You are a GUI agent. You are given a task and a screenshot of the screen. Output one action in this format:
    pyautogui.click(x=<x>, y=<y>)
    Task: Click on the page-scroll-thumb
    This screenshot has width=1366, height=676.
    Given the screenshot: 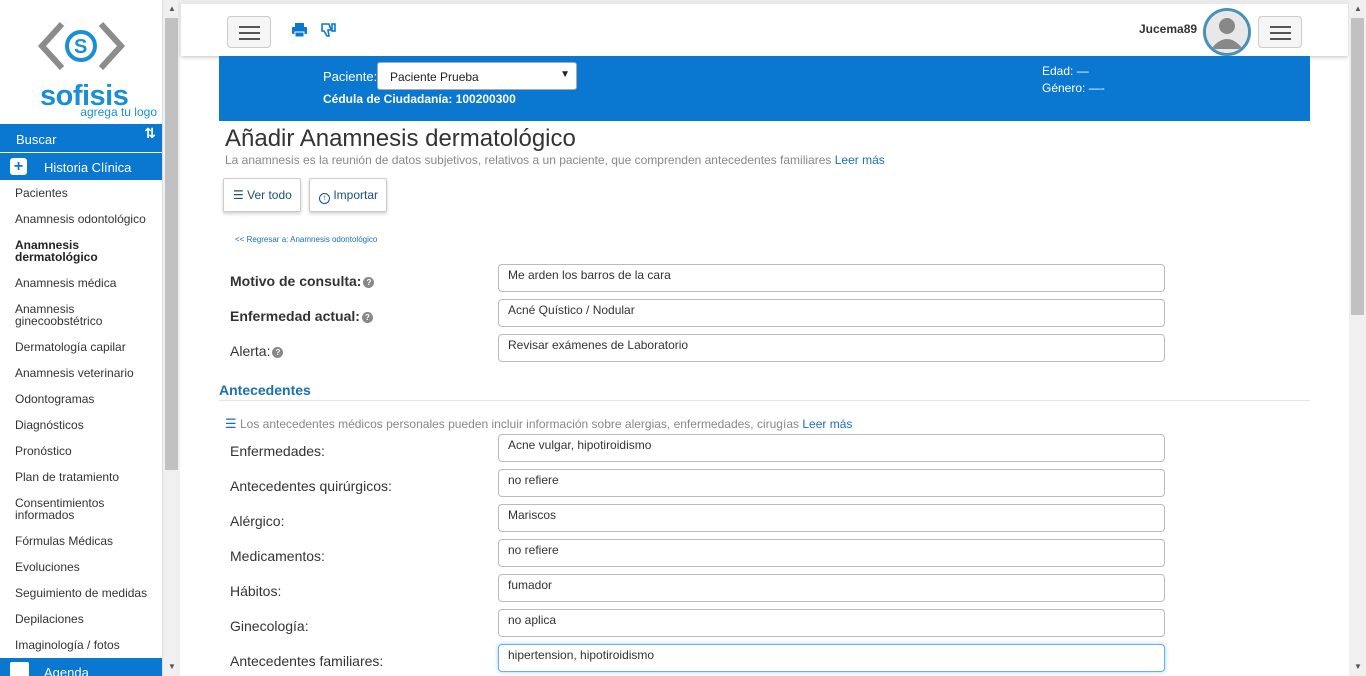 What is the action you would take?
    pyautogui.click(x=1357, y=166)
    